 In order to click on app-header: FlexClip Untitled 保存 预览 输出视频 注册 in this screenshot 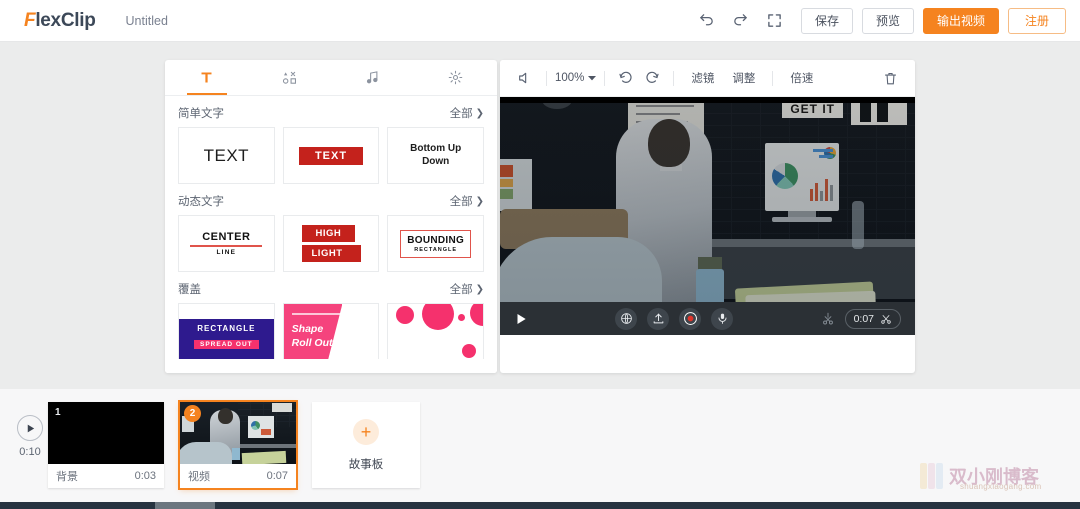, I will do `click(540, 21)`.